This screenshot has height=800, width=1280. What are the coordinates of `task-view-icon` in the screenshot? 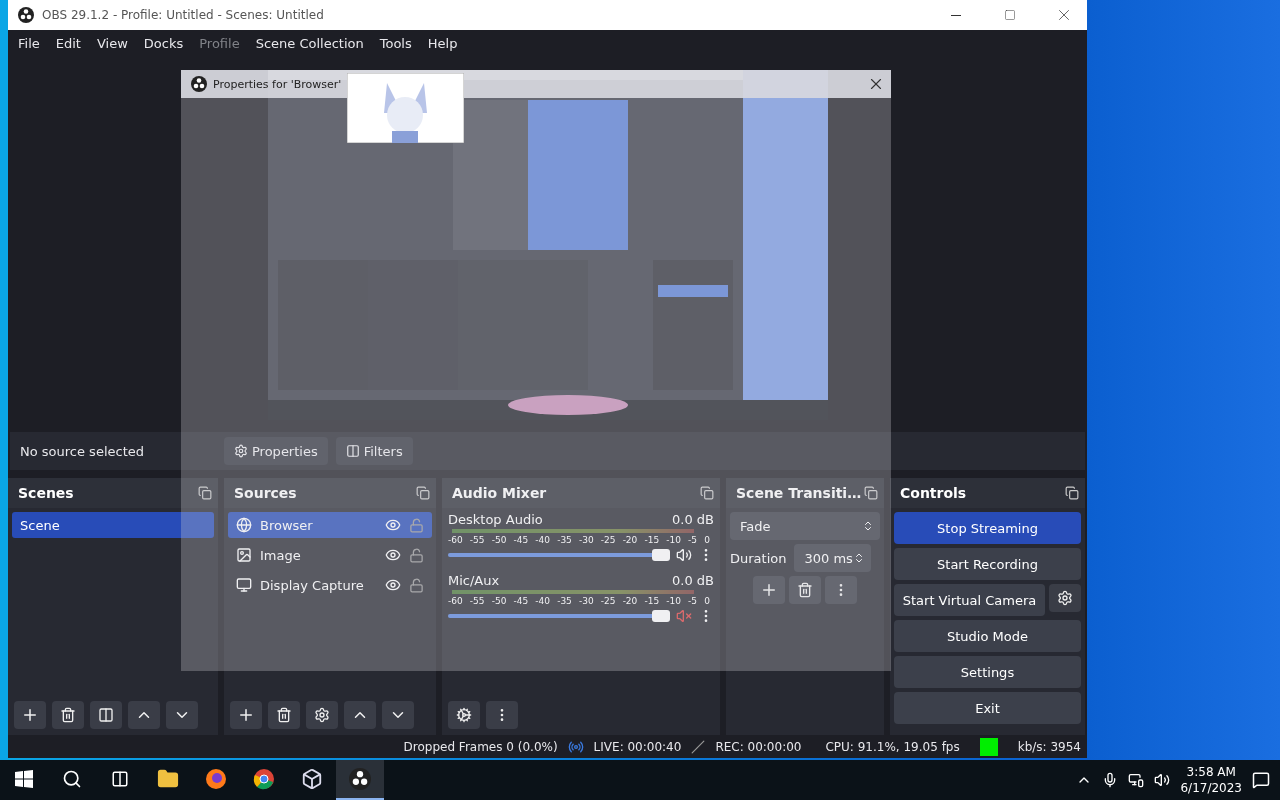 It's located at (120, 779).